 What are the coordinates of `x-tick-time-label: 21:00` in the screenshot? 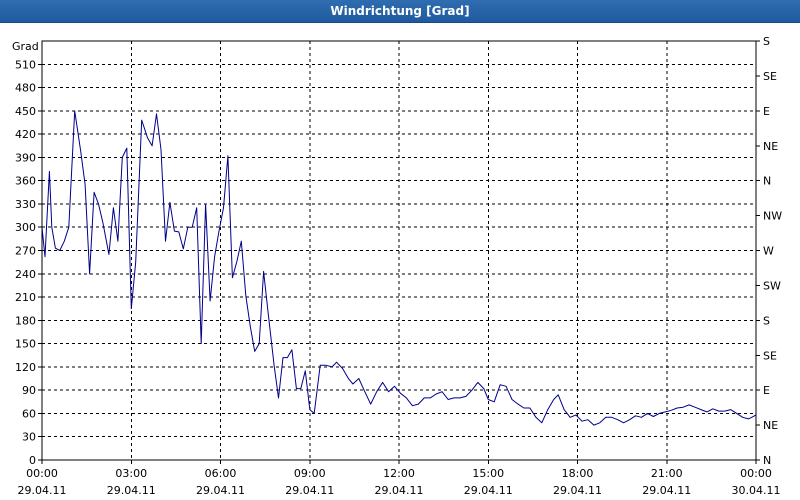 It's located at (667, 473).